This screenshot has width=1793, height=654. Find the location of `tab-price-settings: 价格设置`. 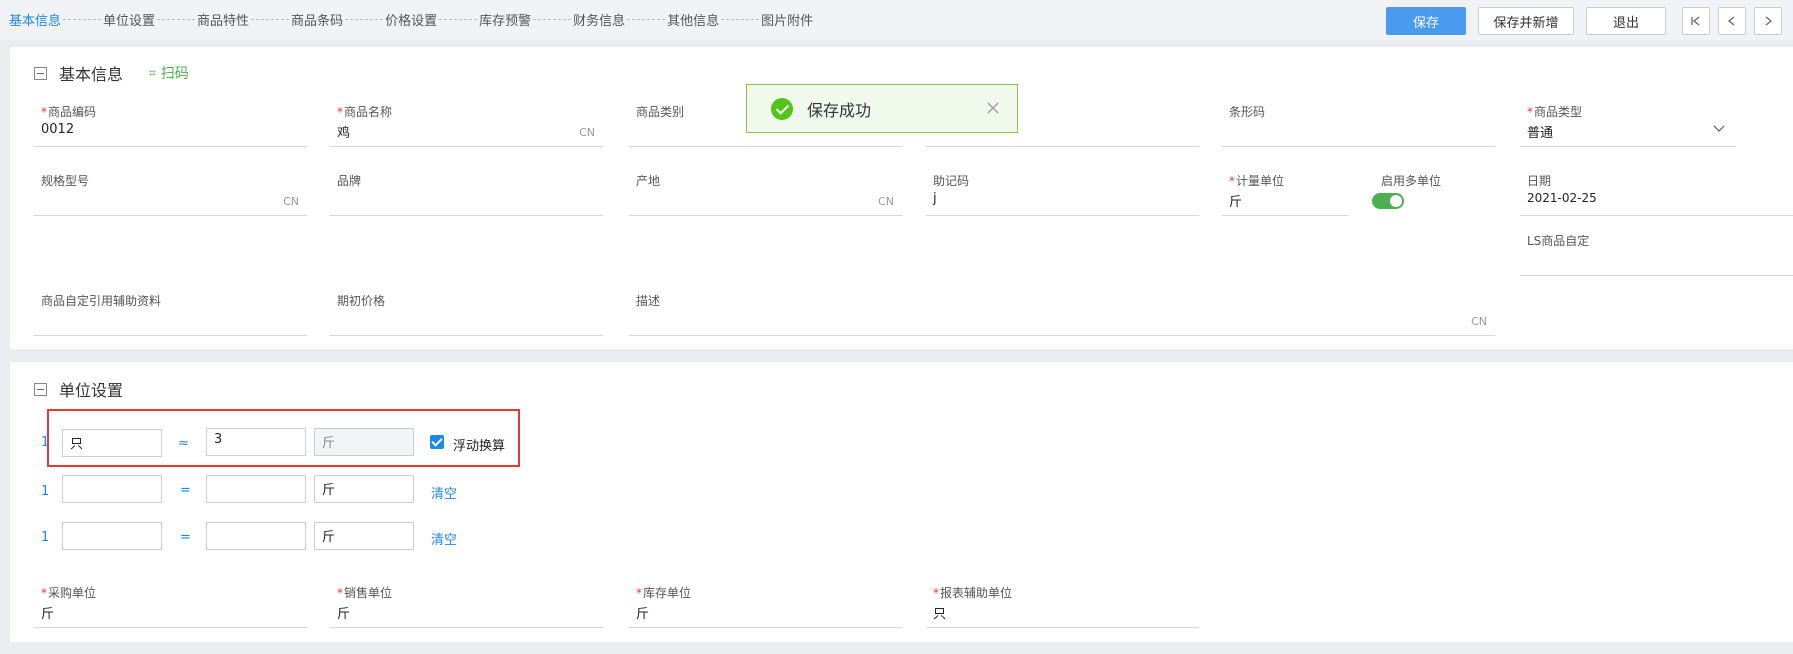

tab-price-settings: 价格设置 is located at coordinates (411, 19).